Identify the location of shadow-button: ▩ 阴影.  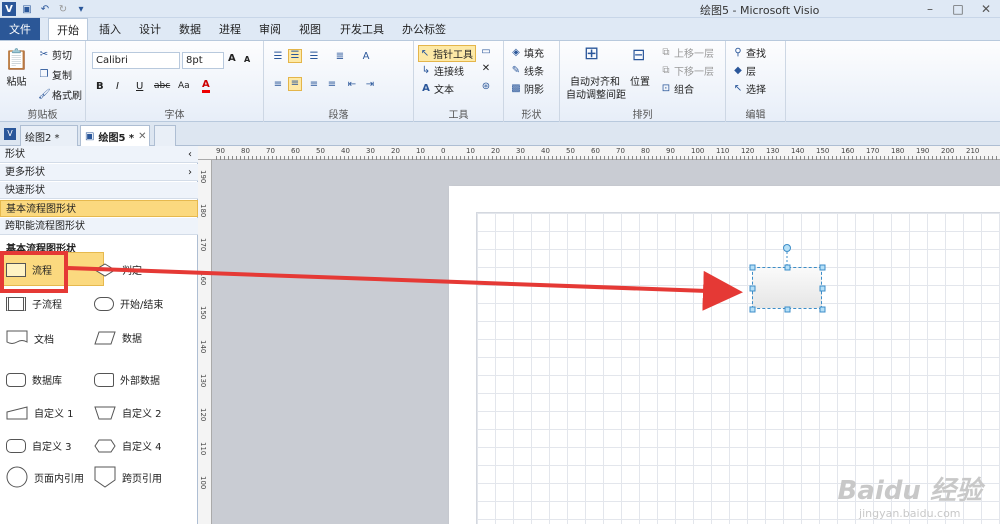
(527, 89).